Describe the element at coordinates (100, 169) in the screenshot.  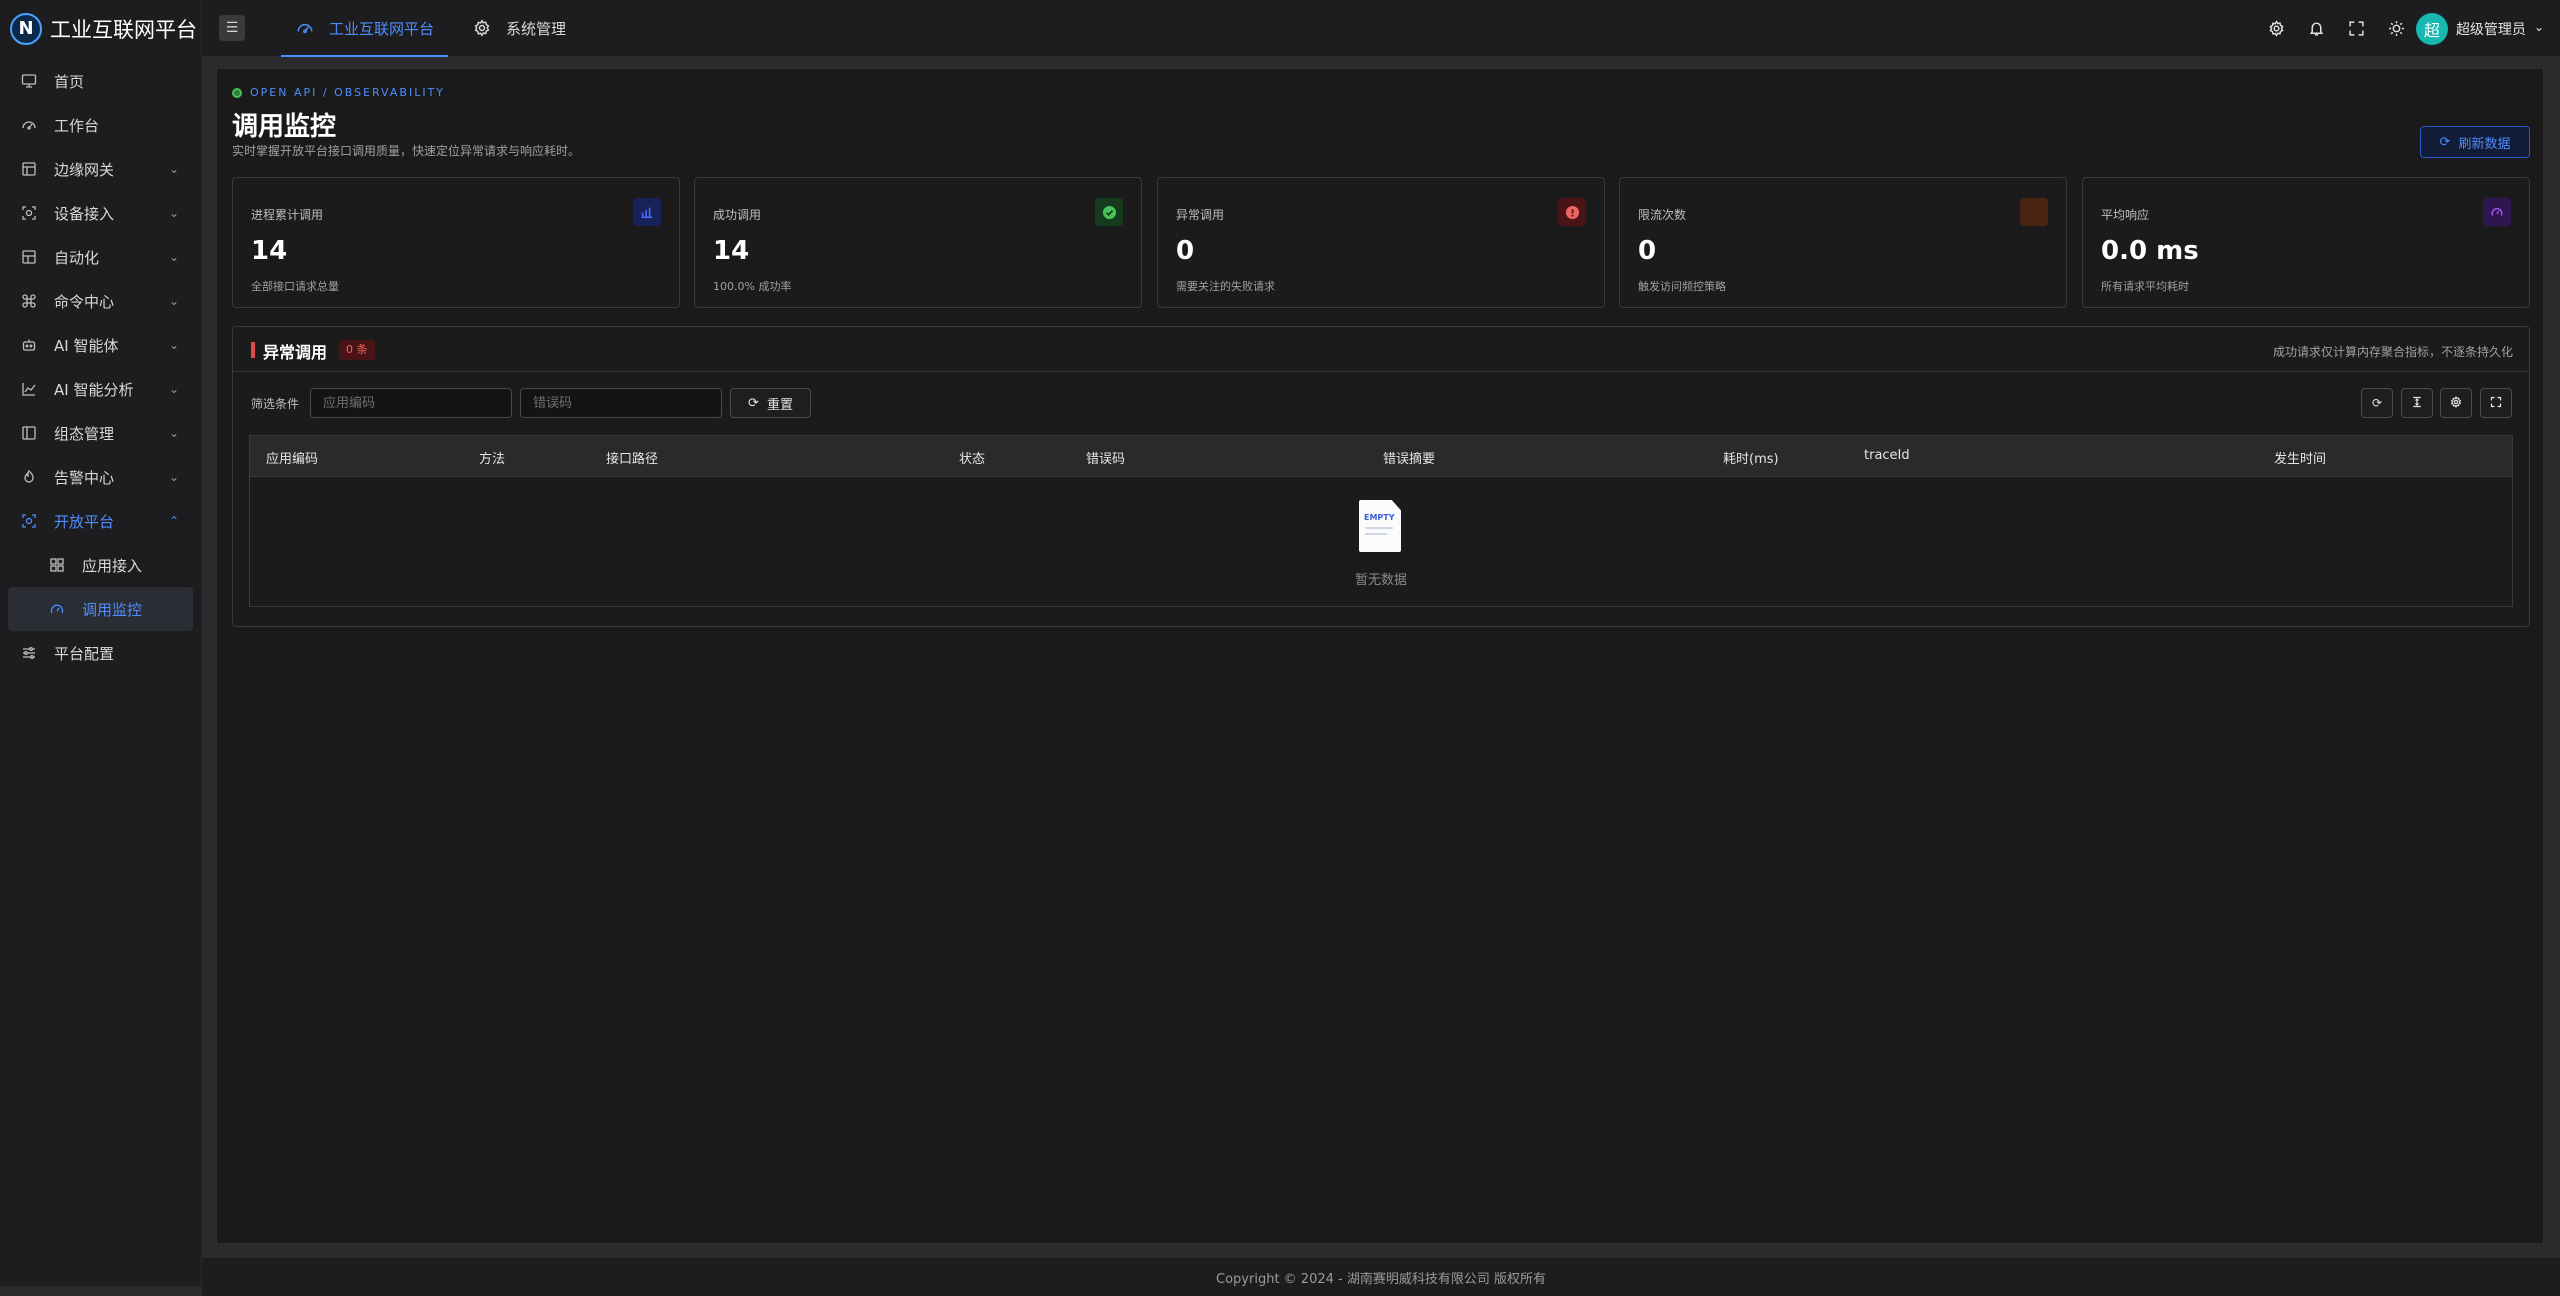
I see `sidebar-item-edge-gateway: 边缘网关 ⌄` at that location.